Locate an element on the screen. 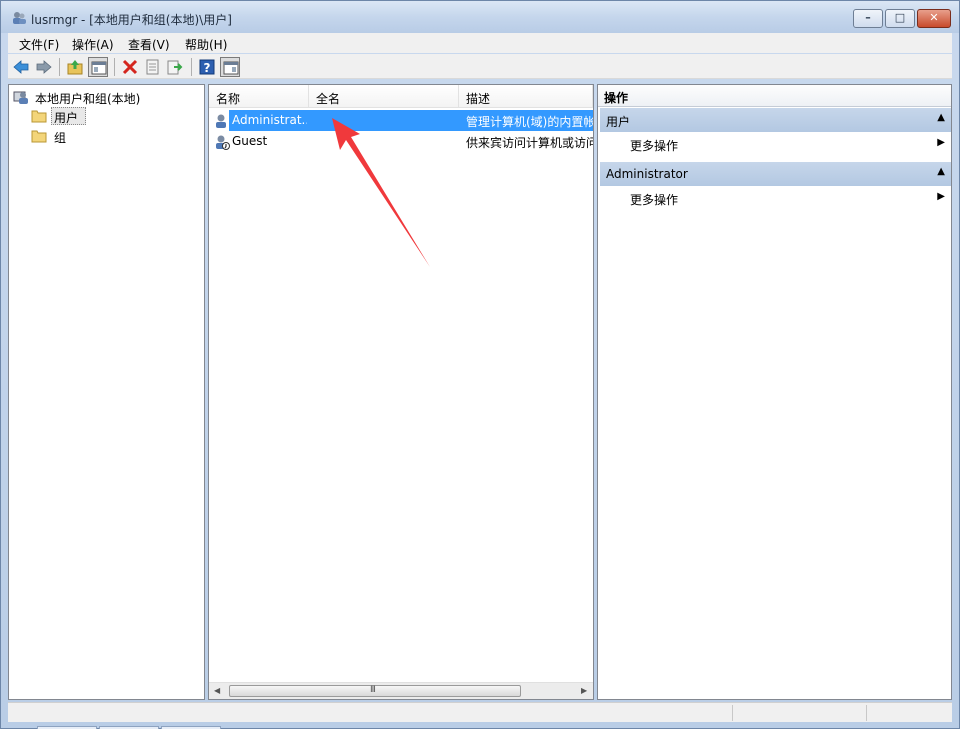 Image resolution: width=960 pixels, height=729 pixels. close-button: ✕ is located at coordinates (934, 18).